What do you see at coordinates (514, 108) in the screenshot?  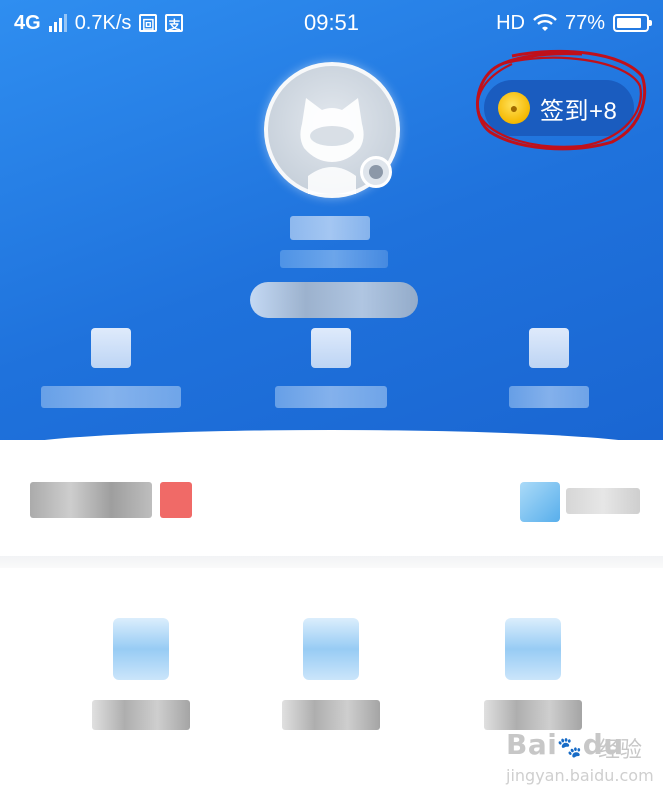 I see `coin-icon: ●` at bounding box center [514, 108].